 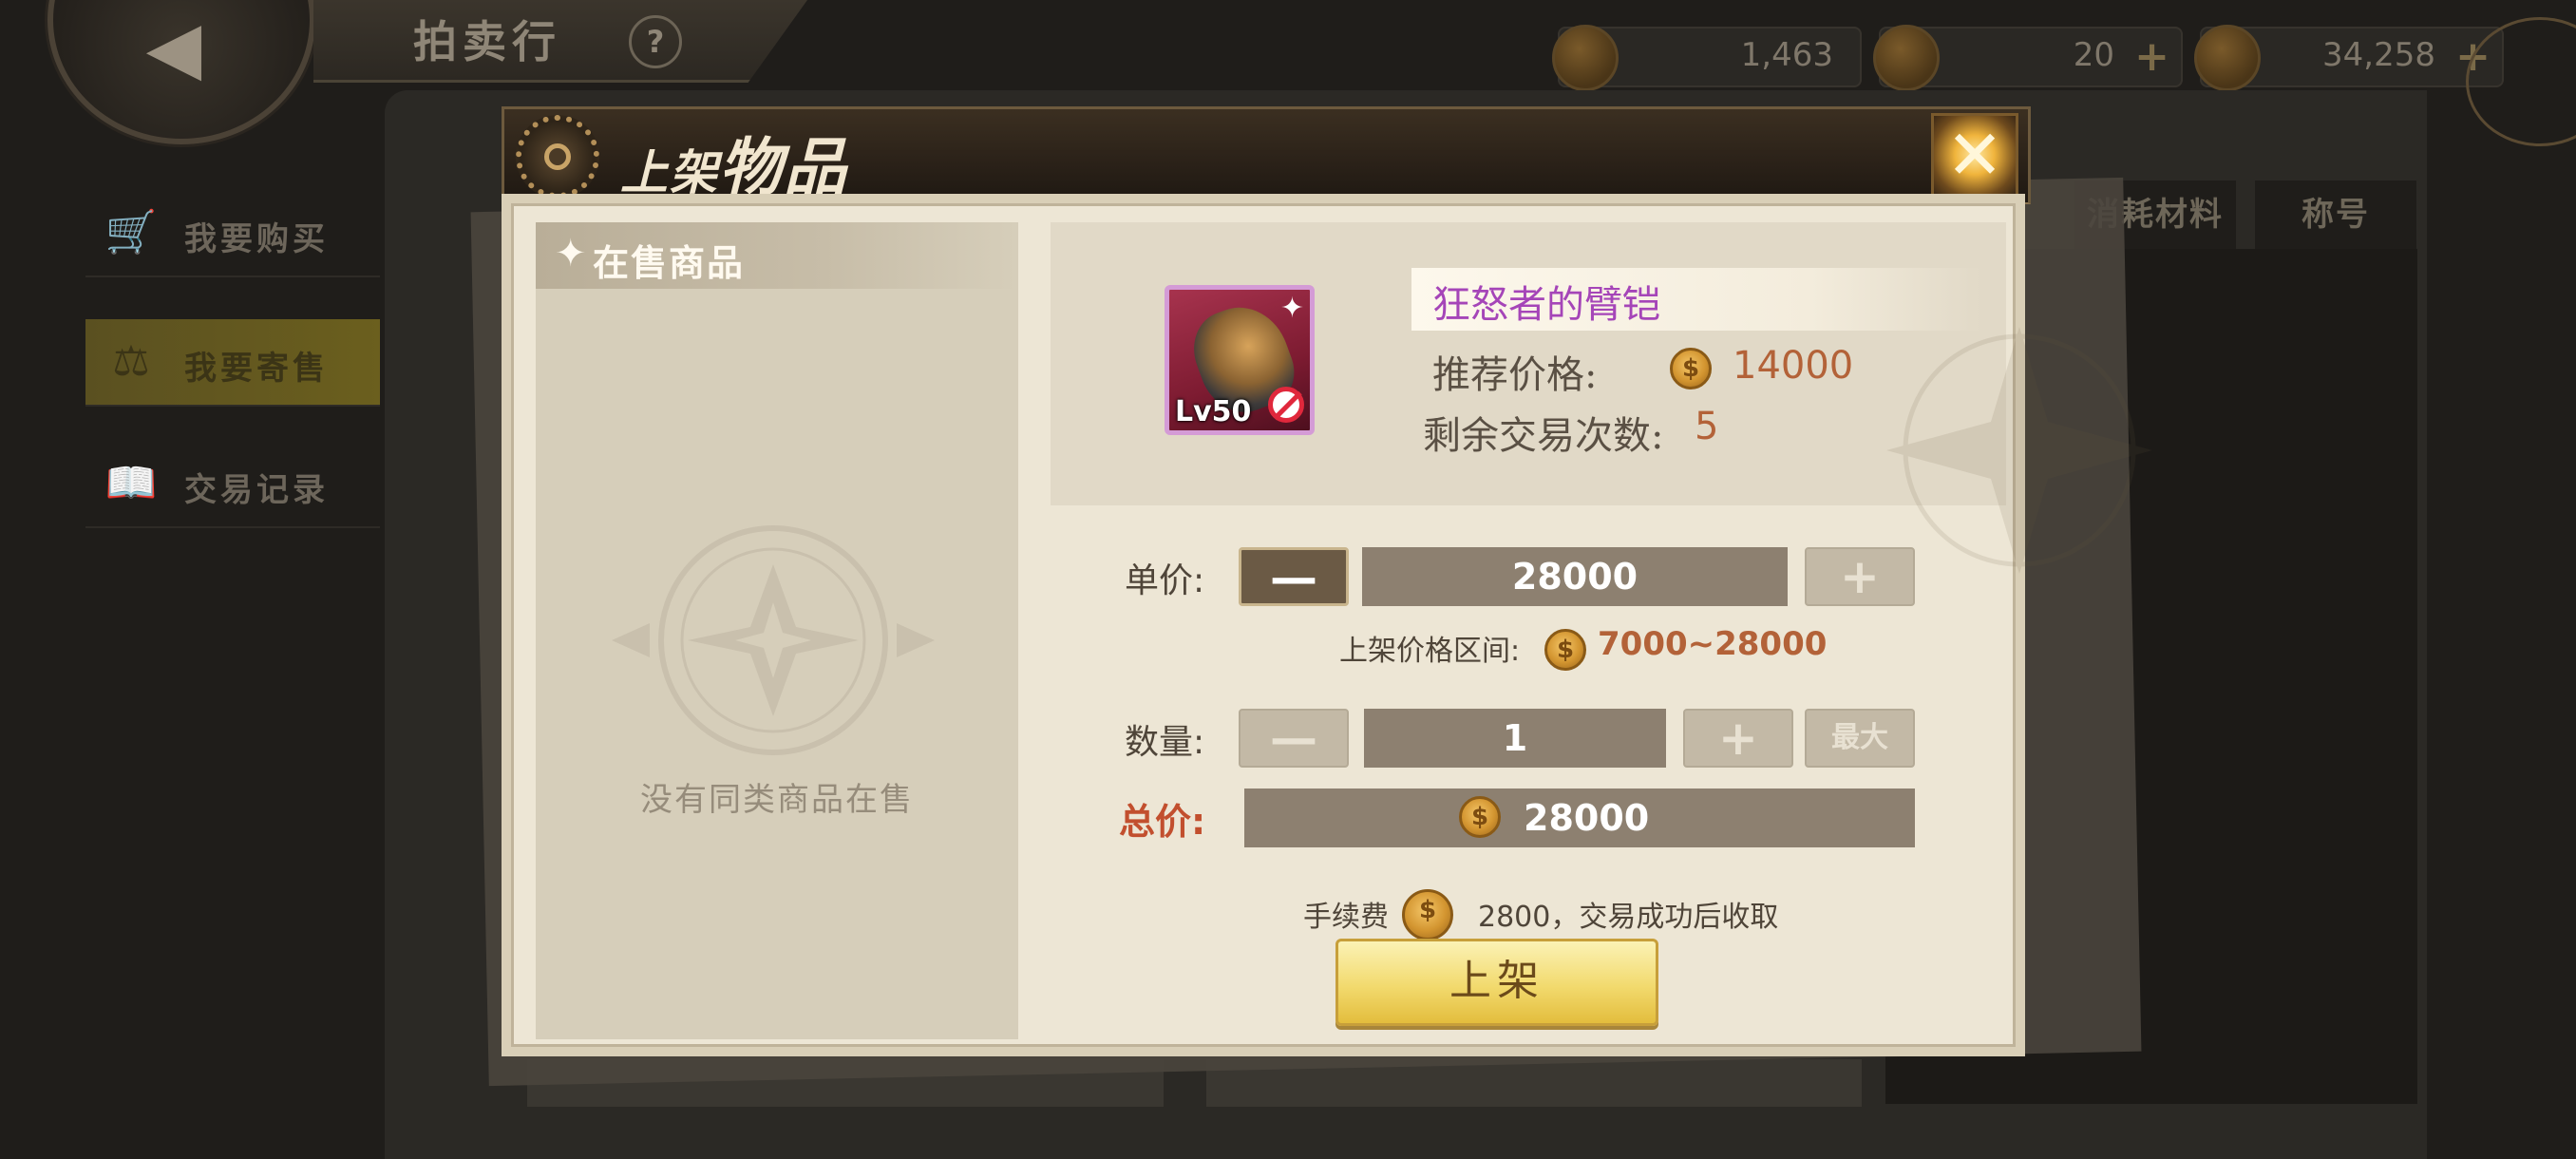 I want to click on compass-emblem-icon, so click(x=773, y=640).